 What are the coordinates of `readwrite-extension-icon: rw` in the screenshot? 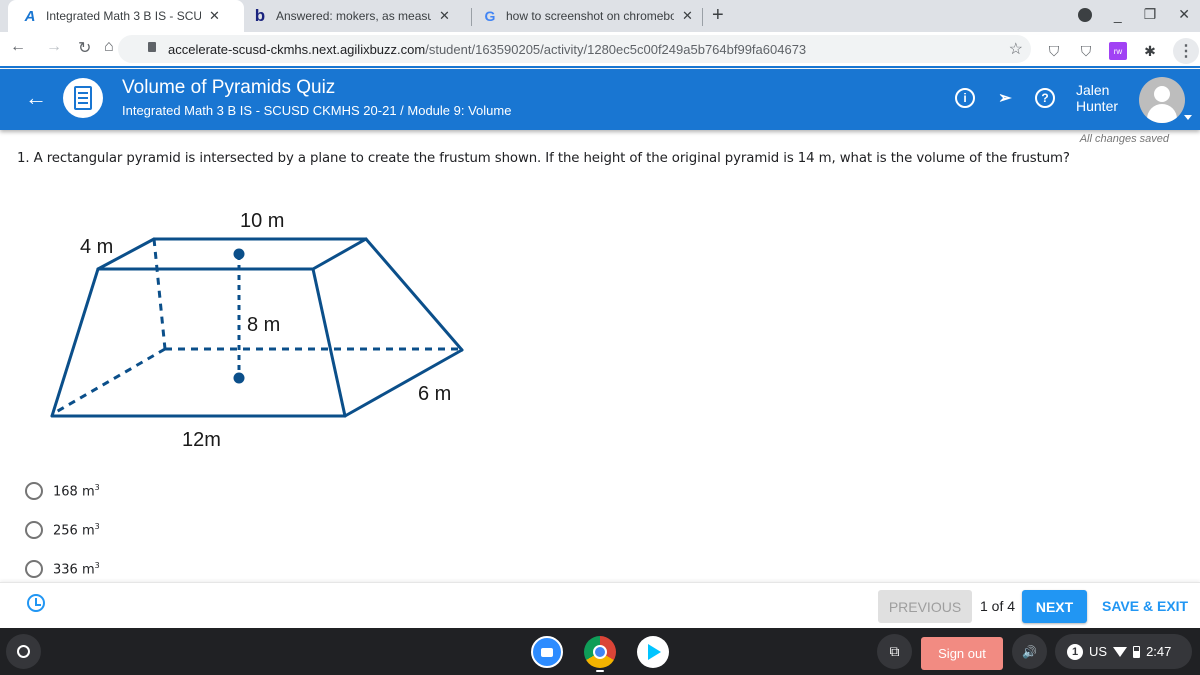 It's located at (1118, 51).